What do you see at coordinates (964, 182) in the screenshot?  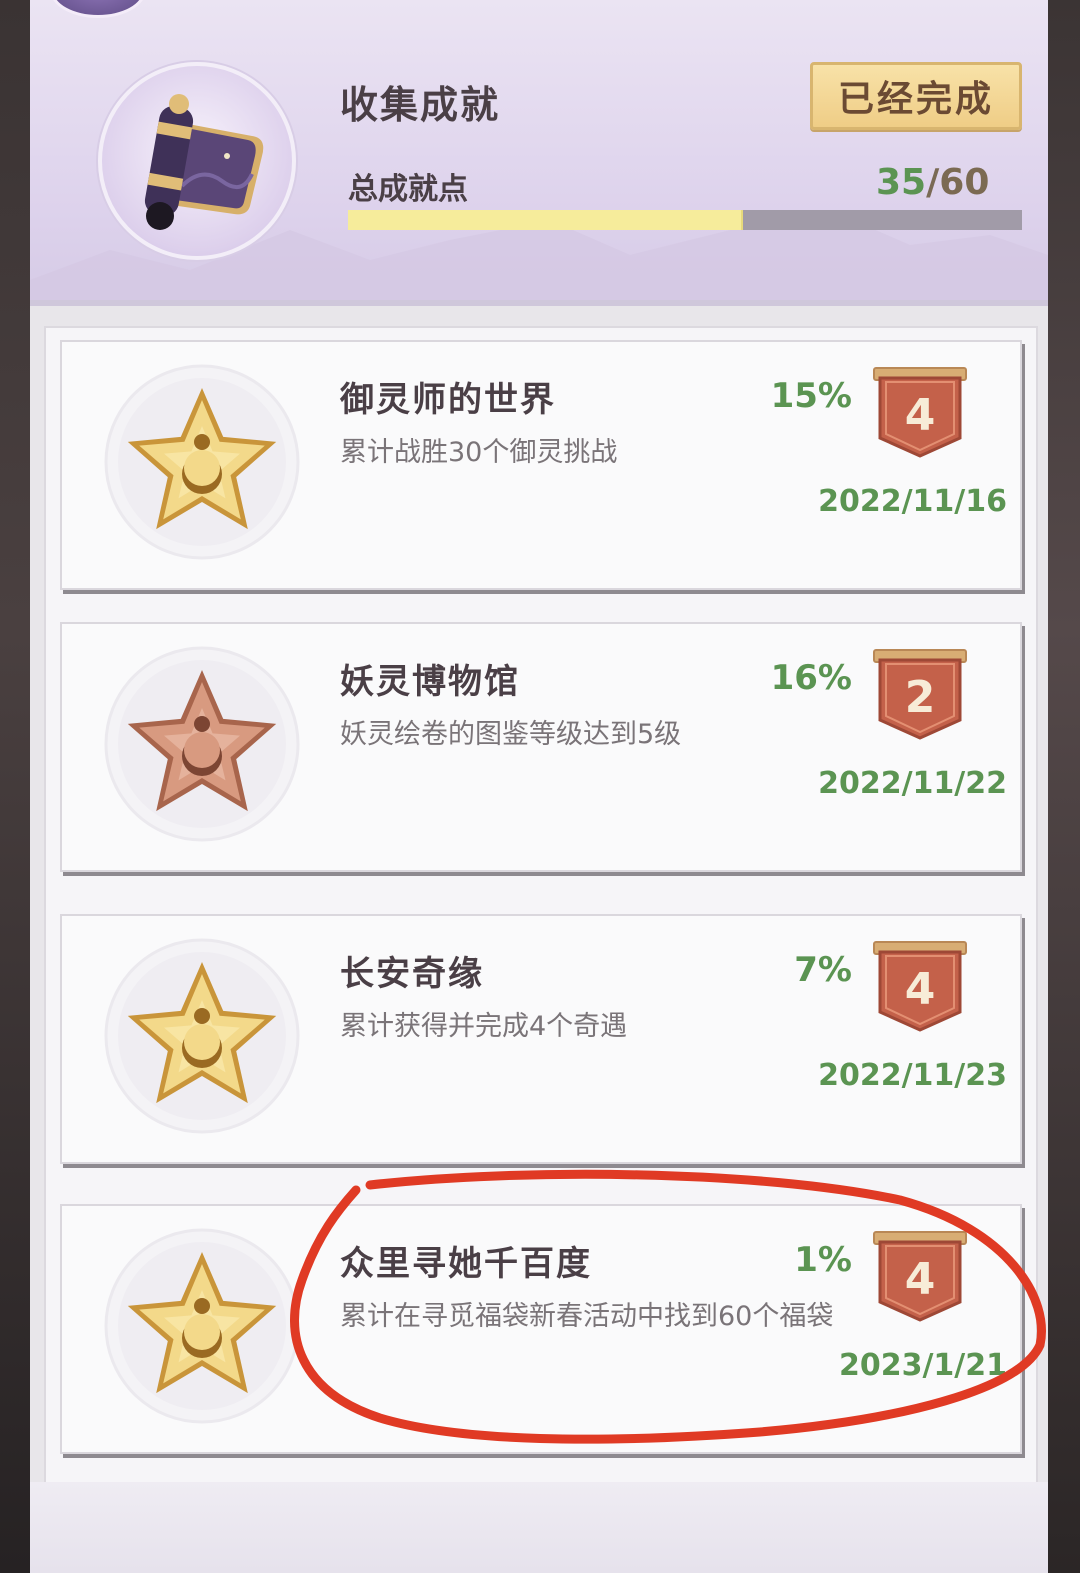 I see `total-max: 60` at bounding box center [964, 182].